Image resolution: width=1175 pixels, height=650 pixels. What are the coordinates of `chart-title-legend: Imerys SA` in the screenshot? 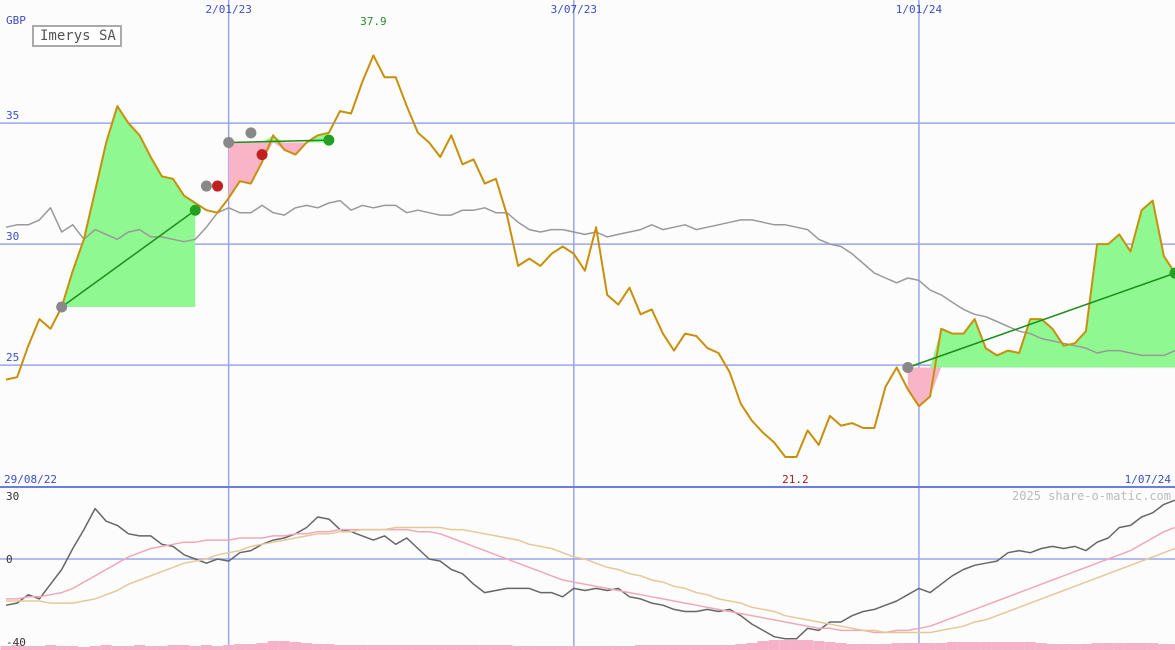 It's located at (77, 36).